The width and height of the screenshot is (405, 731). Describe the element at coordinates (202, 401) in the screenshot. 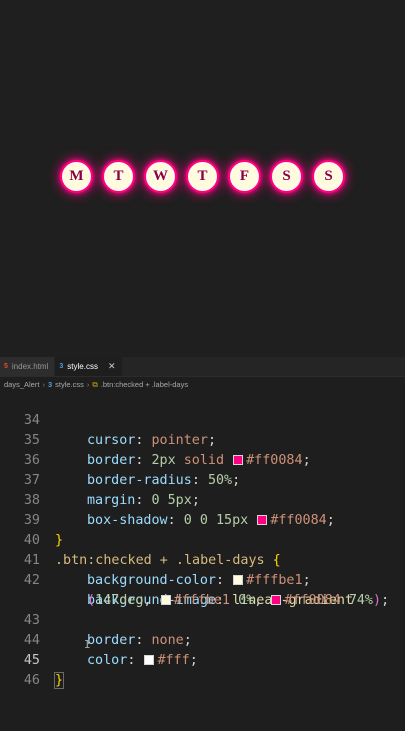

I see `code-line: 34 cursor: pointer;` at that location.